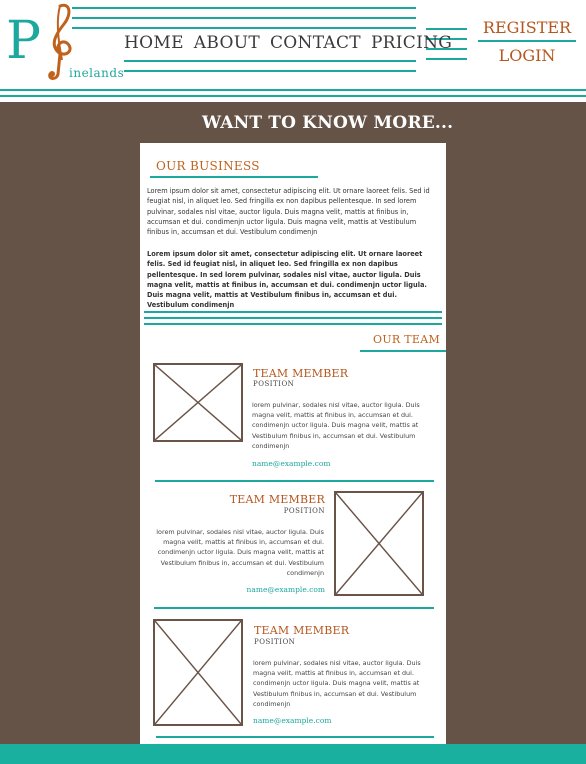  Describe the element at coordinates (293, 754) in the screenshot. I see `footer-bar` at that location.